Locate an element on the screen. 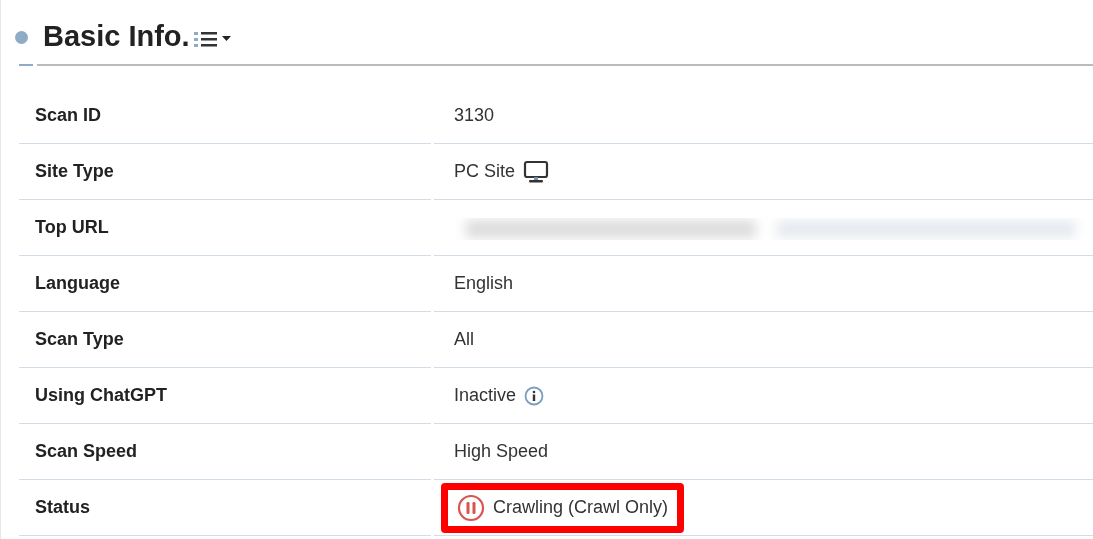 The width and height of the screenshot is (1093, 539). field-value: Crawling (Crawl Only) is located at coordinates (581, 507).